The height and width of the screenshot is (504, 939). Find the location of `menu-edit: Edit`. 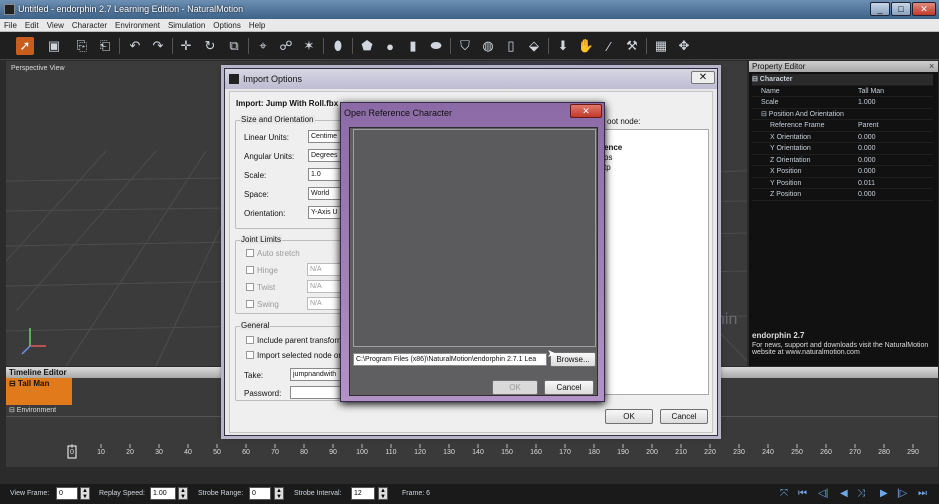

menu-edit: Edit is located at coordinates (32, 25).